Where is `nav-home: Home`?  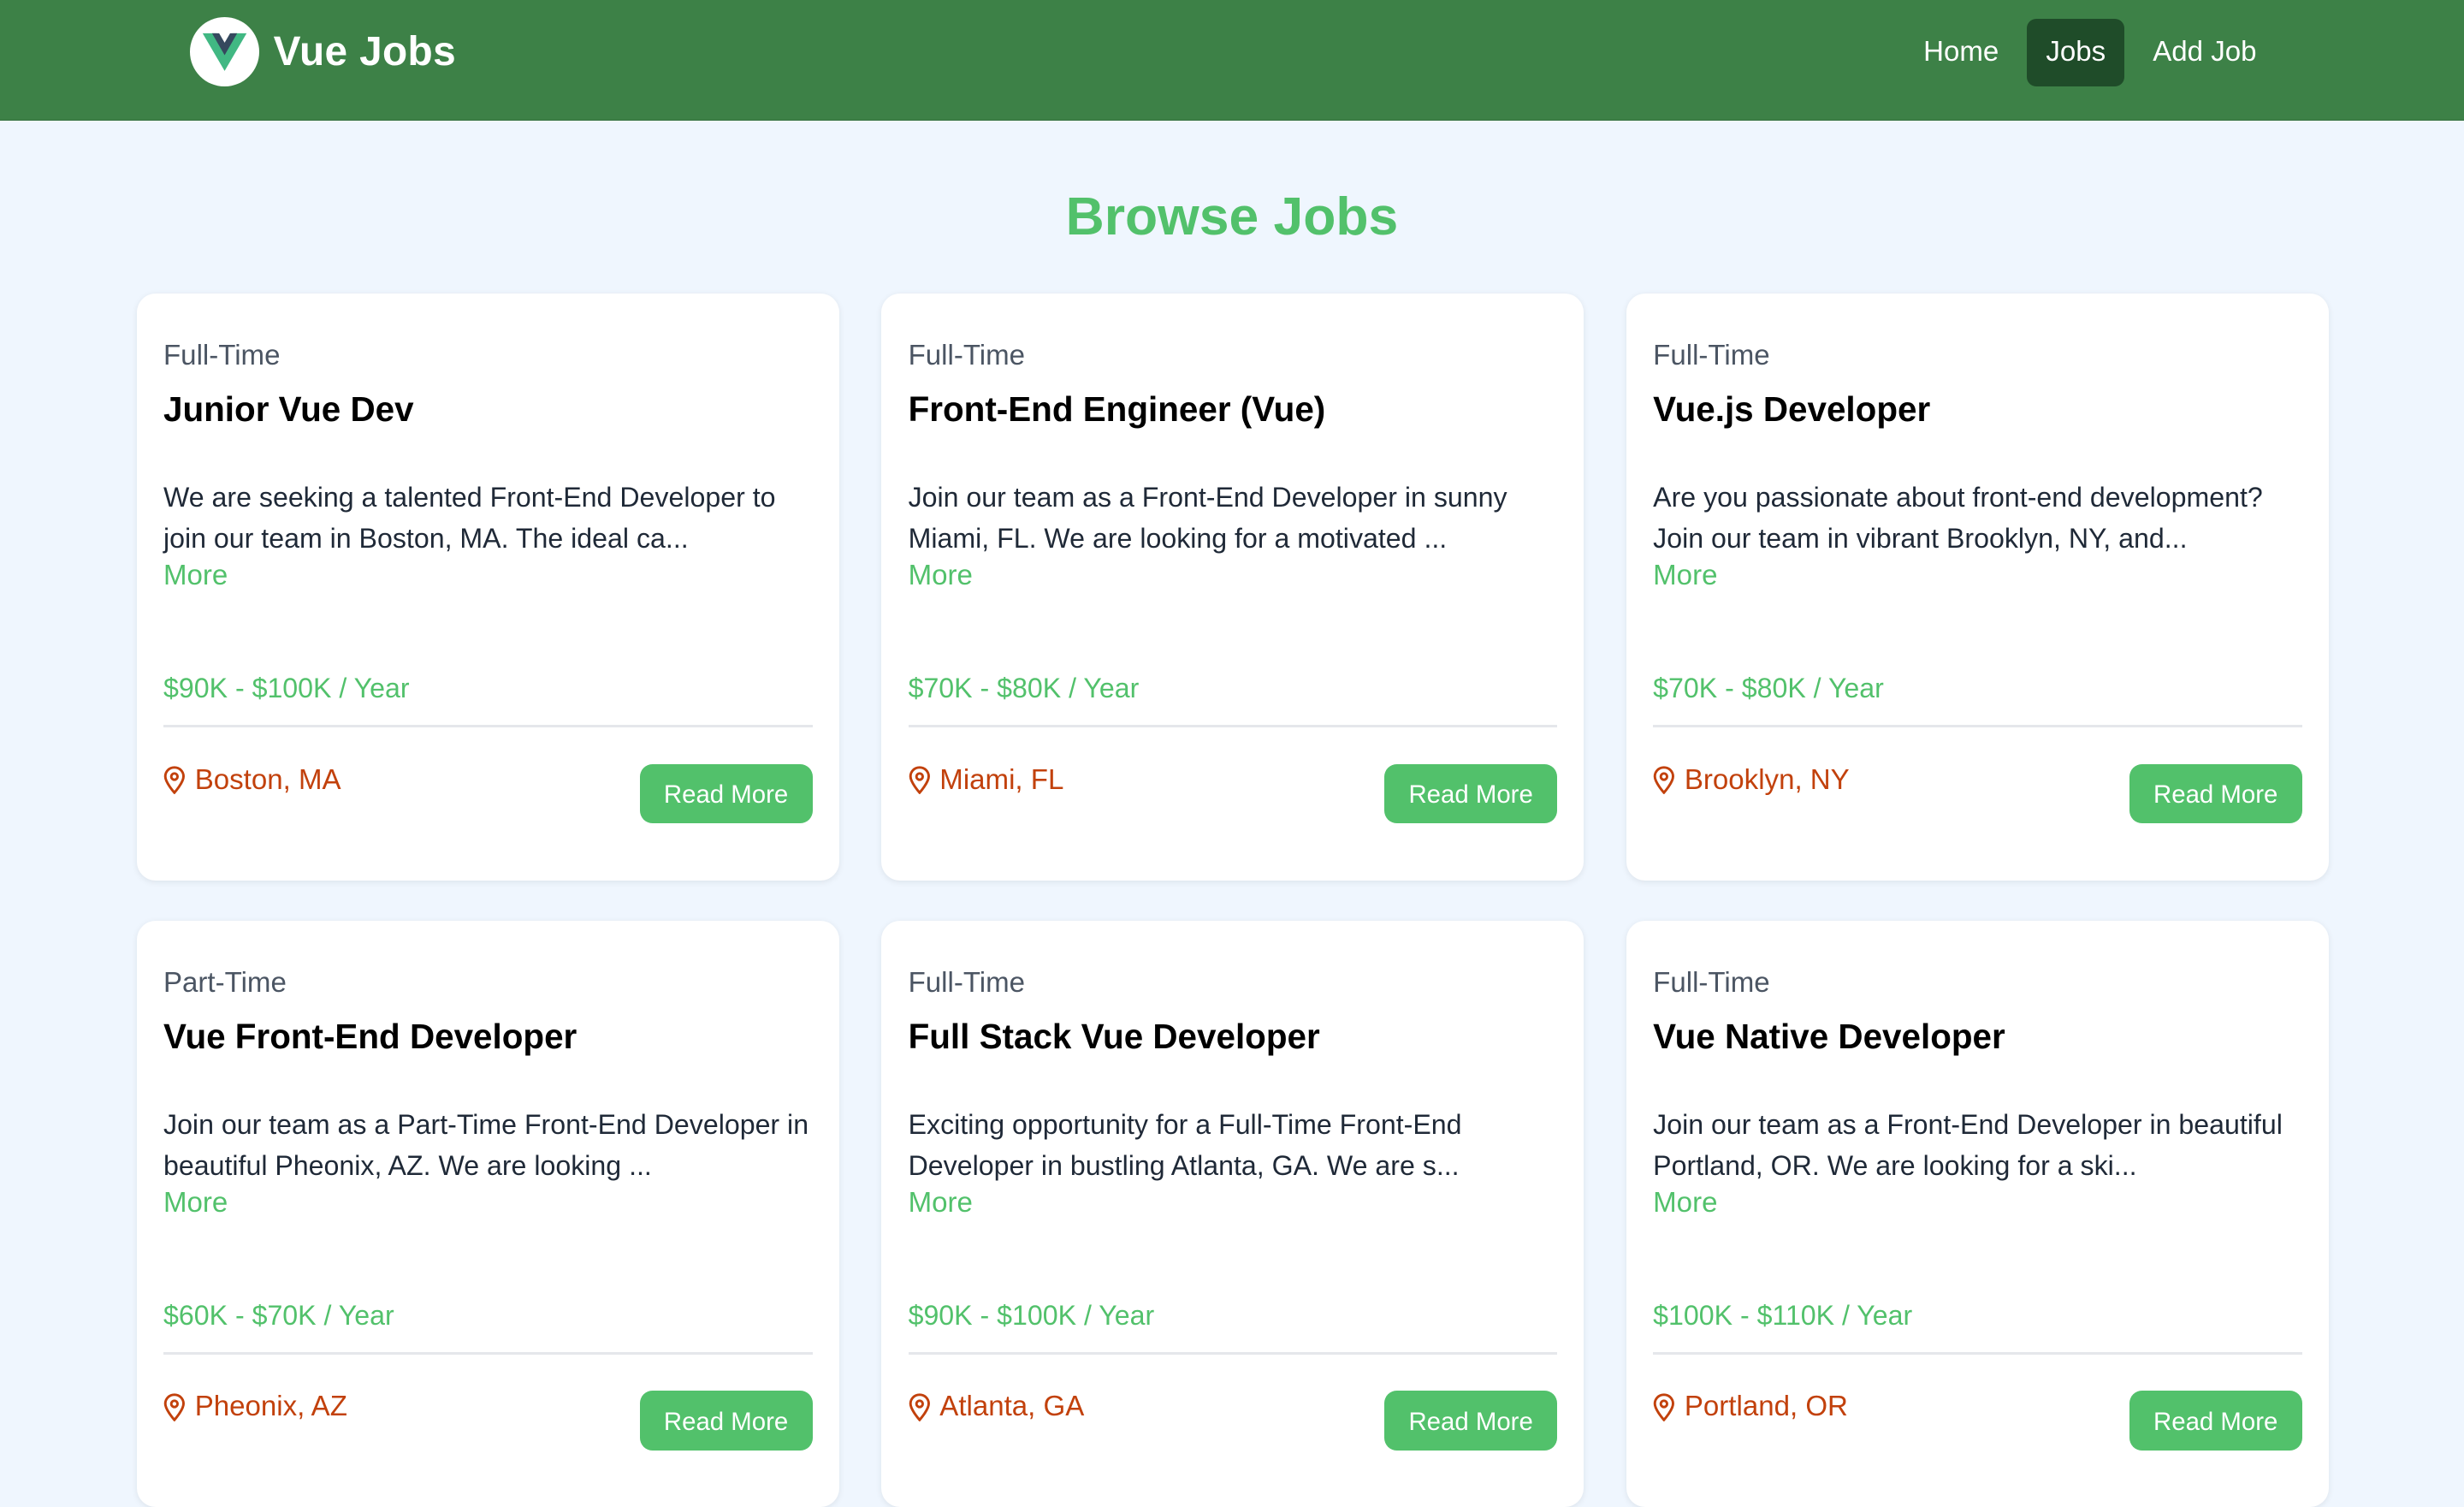 nav-home: Home is located at coordinates (1960, 52).